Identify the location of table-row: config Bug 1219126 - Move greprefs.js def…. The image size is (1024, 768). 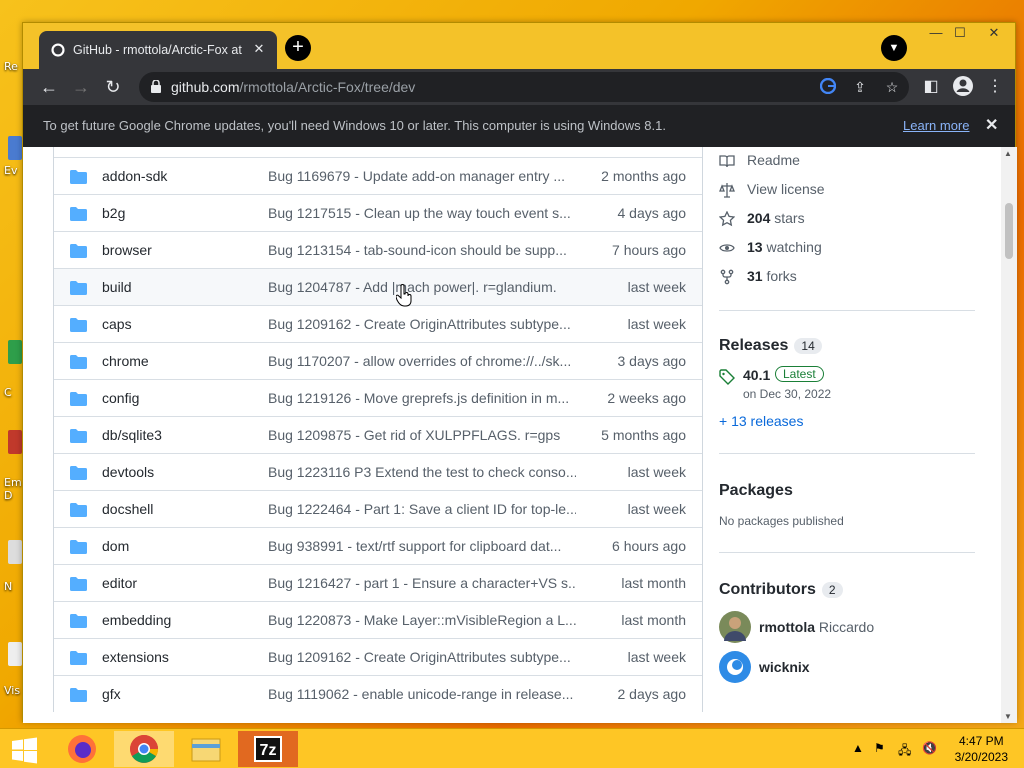
(378, 397).